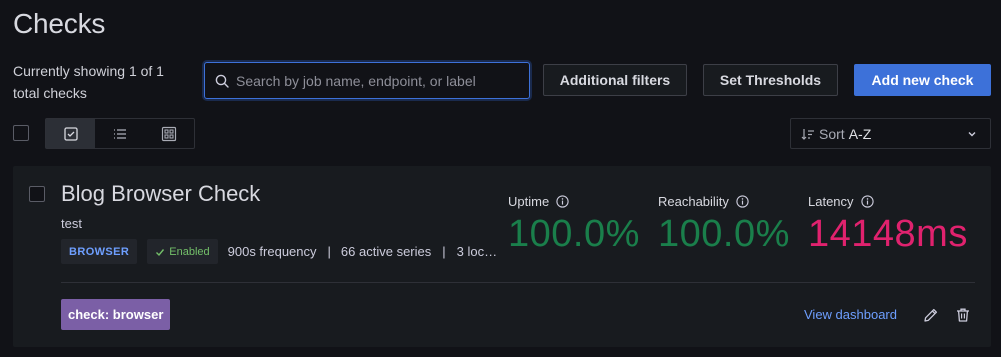  I want to click on additional-filters-button: Additional filters, so click(615, 80).